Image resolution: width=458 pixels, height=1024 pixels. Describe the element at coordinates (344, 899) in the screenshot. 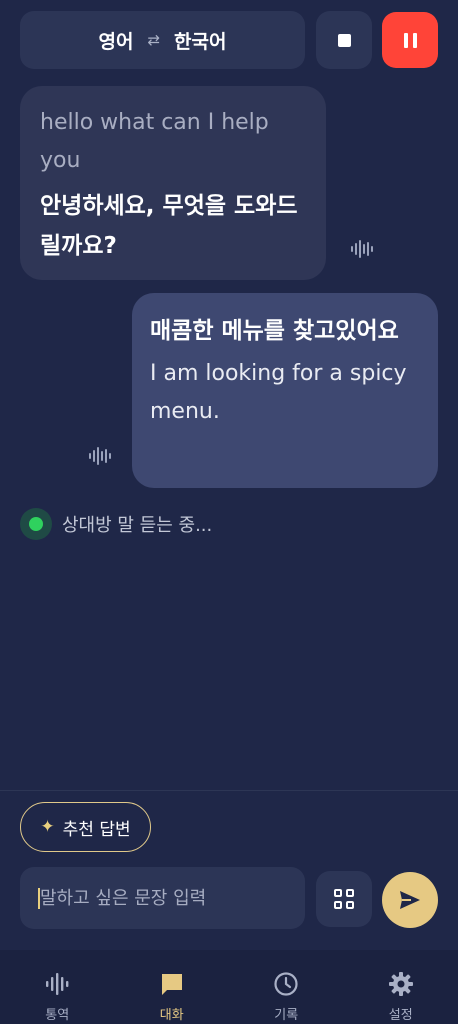

I see `phrases-grid-button` at that location.